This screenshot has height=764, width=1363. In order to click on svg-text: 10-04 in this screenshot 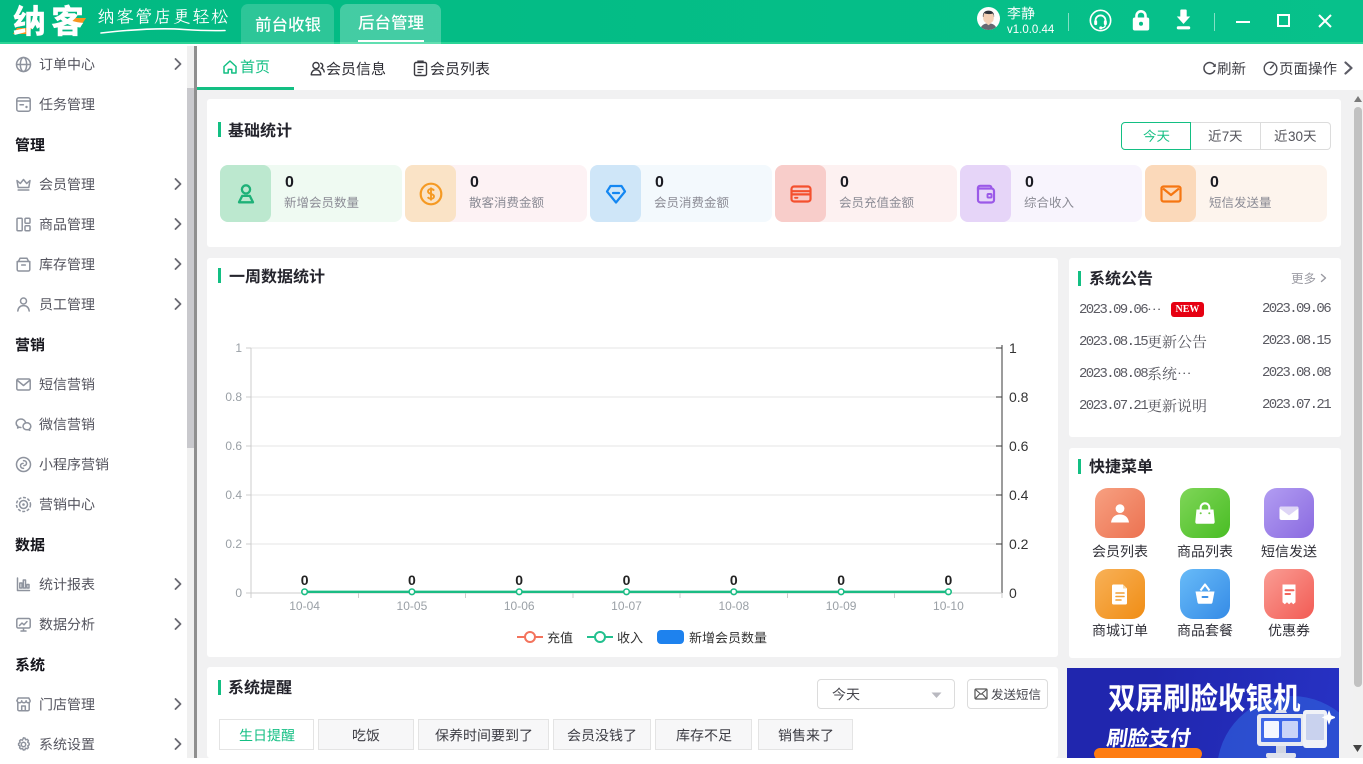, I will do `click(304, 606)`.